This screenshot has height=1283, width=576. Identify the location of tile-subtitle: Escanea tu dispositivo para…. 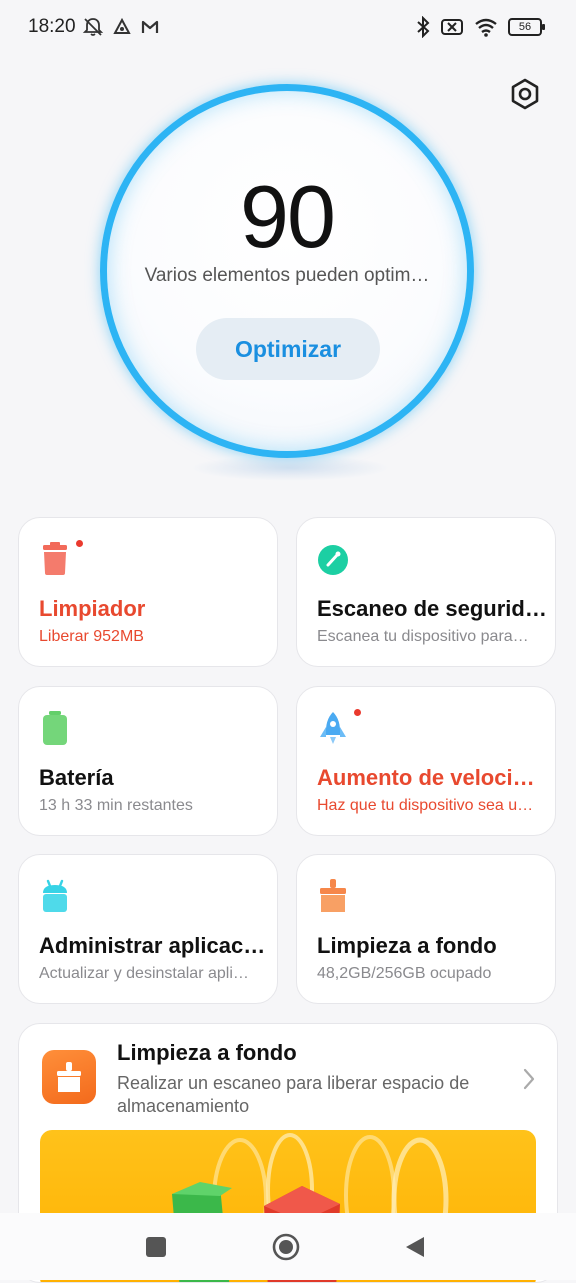
(423, 636).